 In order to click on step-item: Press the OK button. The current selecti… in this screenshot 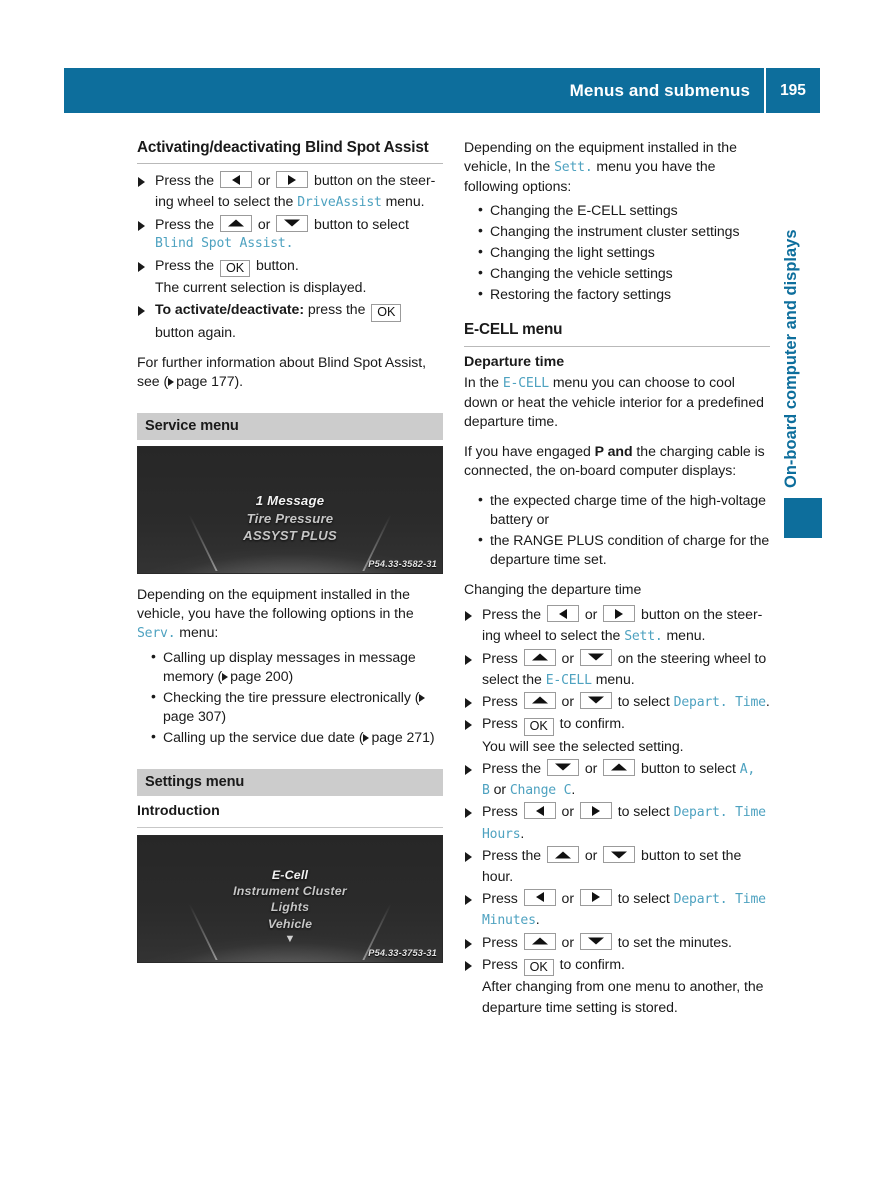, I will do `click(290, 276)`.